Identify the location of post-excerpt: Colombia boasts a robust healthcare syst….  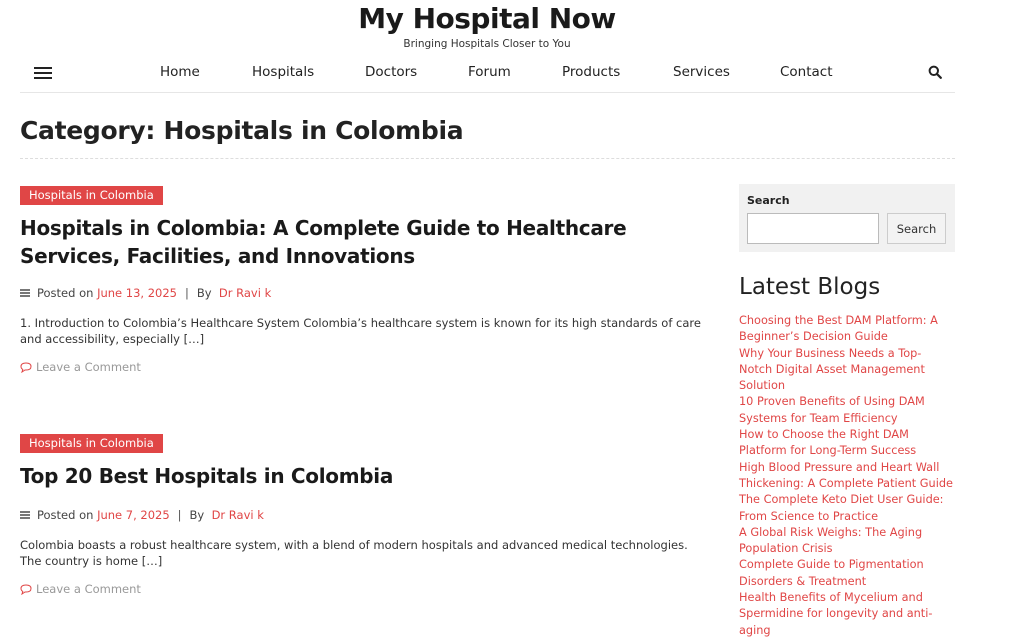
(365, 553).